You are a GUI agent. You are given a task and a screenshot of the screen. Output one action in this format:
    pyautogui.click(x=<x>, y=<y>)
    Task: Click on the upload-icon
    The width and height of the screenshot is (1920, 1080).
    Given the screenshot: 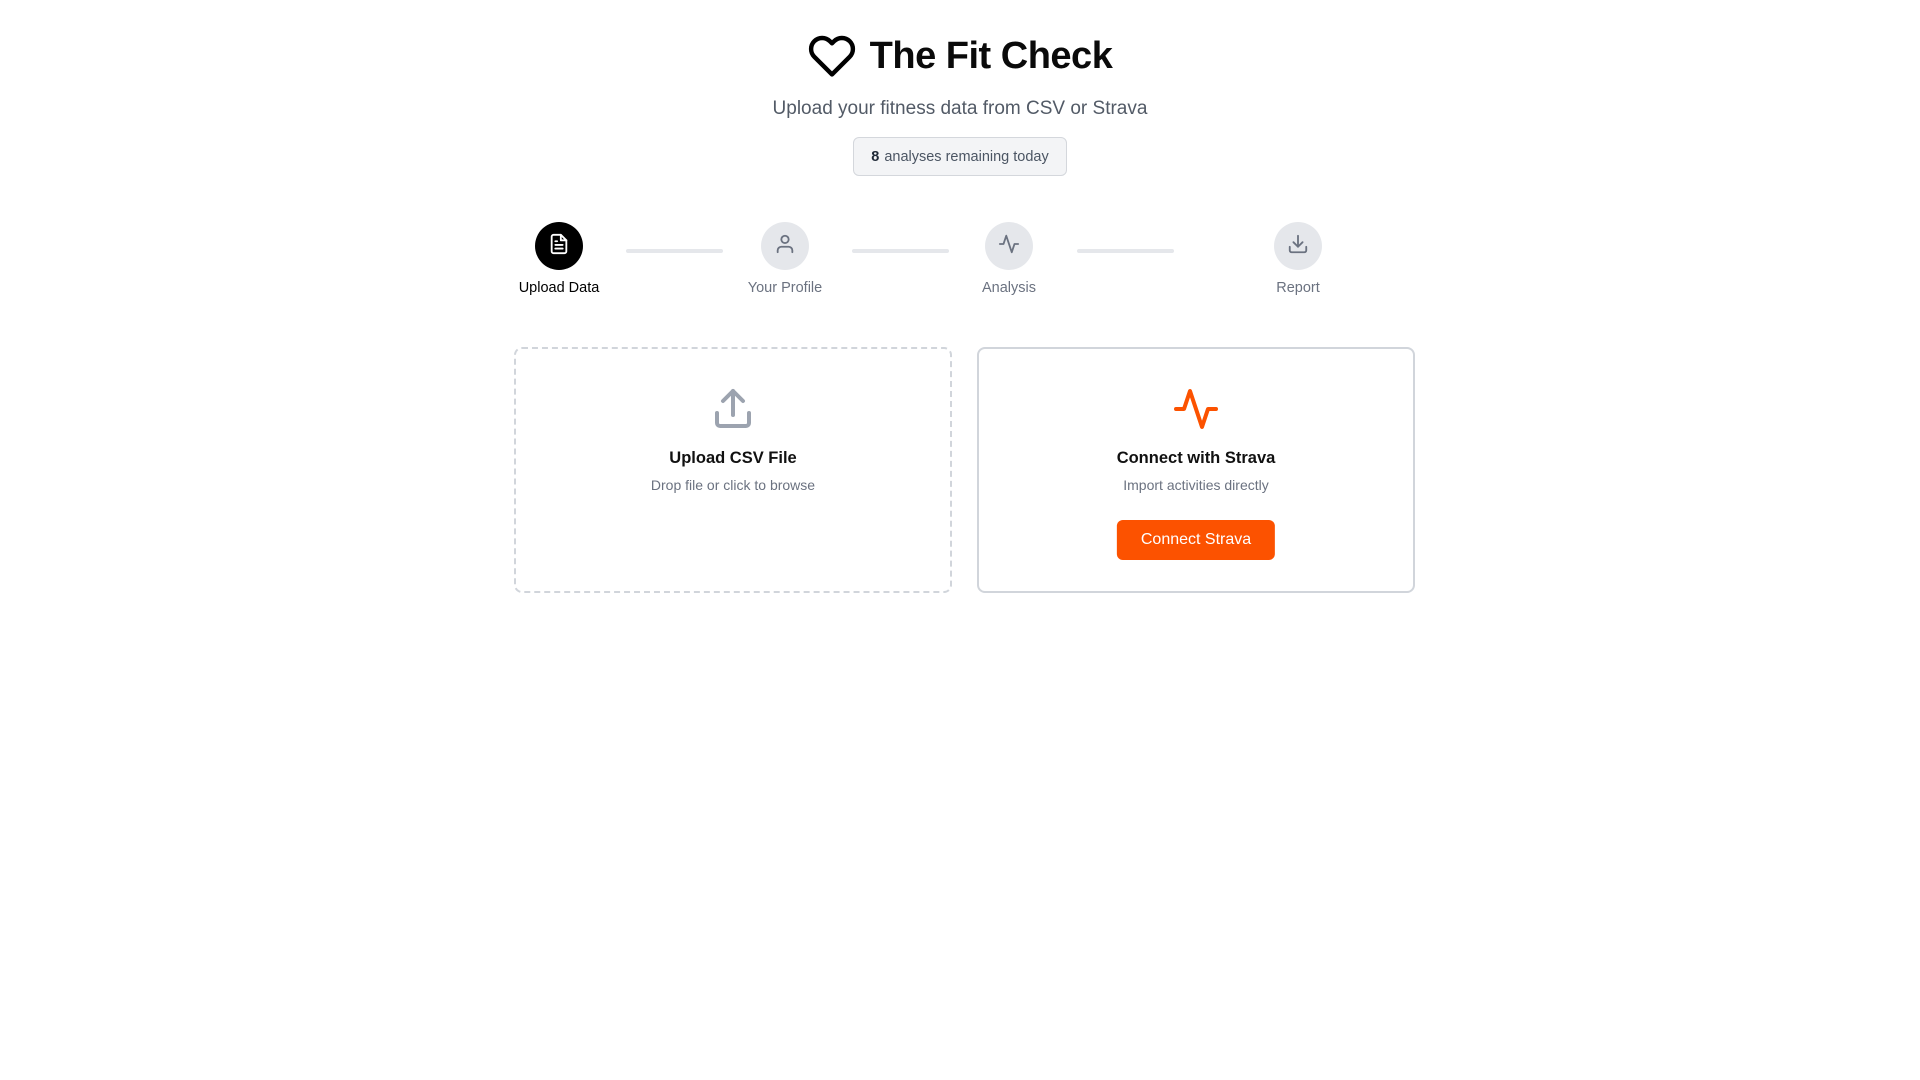 What is the action you would take?
    pyautogui.click(x=733, y=411)
    